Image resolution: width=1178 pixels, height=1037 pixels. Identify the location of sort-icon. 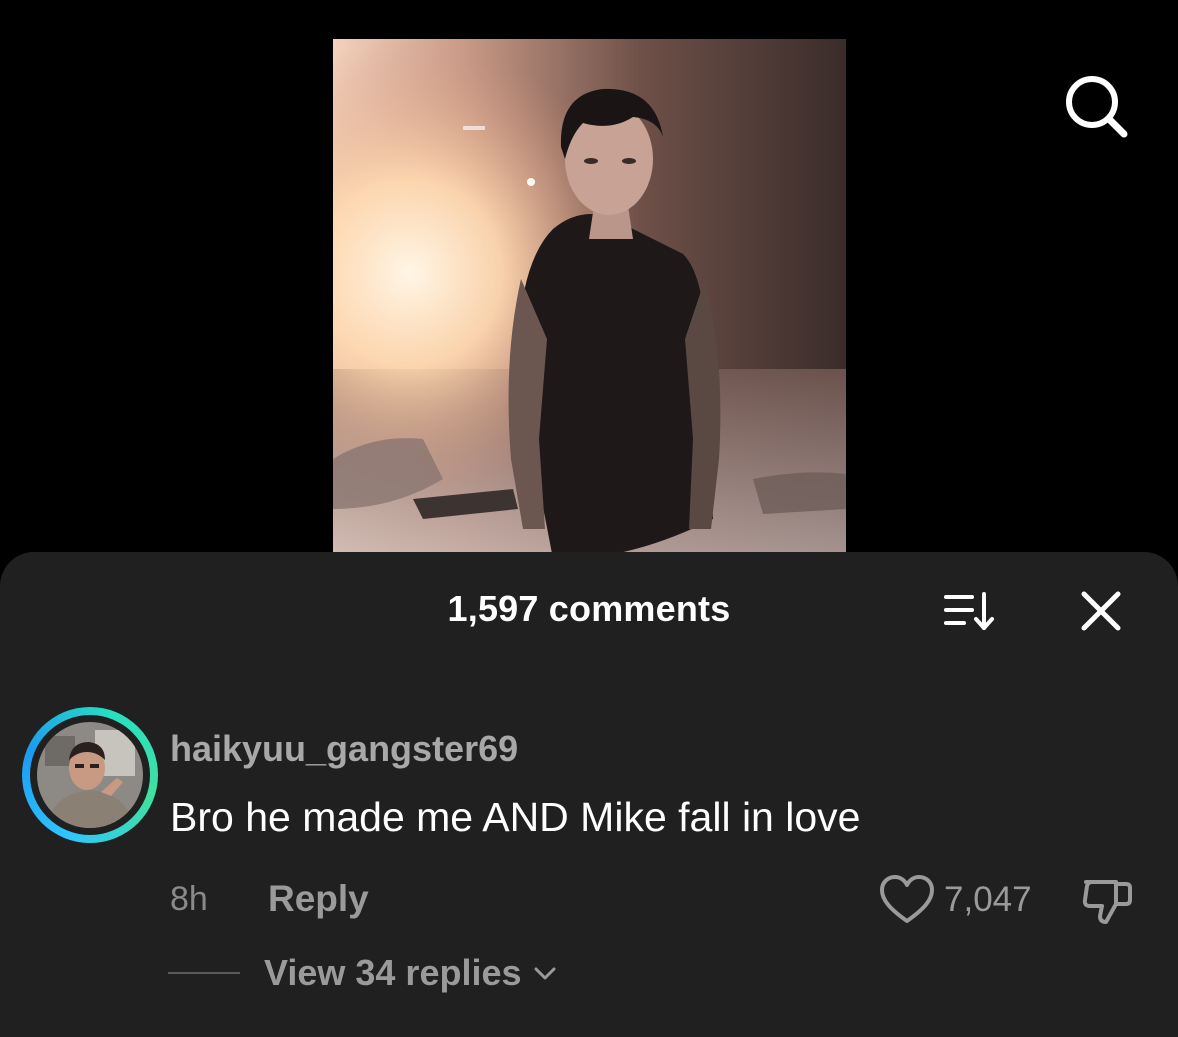
(969, 611).